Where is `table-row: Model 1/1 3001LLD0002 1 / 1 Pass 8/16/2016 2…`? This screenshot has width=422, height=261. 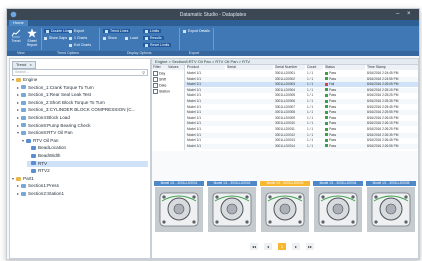
table-row: Model 1/1 3001LLD0002 1 / 1 Pass 8/16/2016 2… is located at coordinates (301, 79).